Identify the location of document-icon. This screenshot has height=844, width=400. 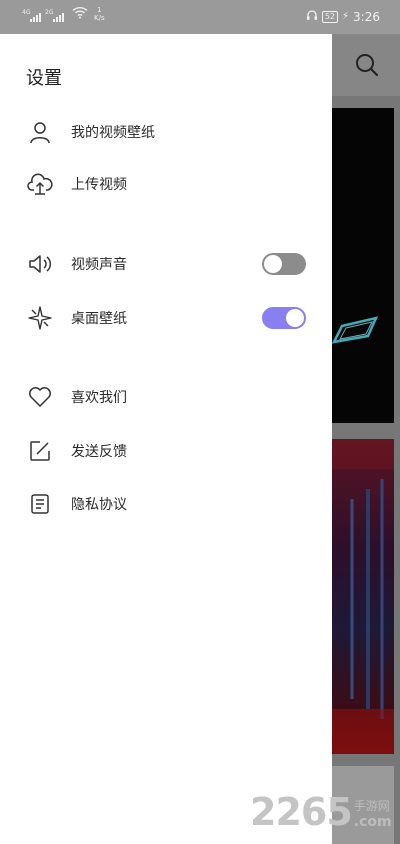
(40, 504).